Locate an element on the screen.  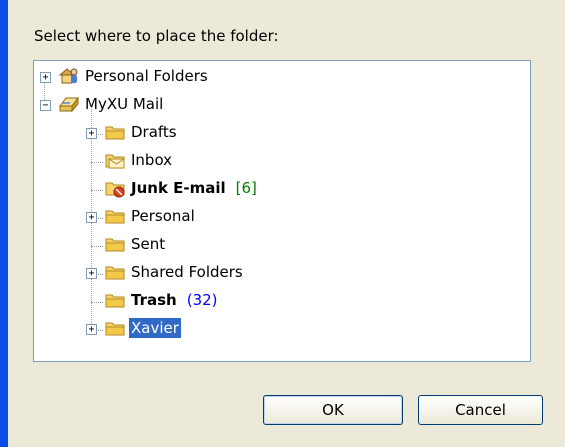
tree-item-personal: Personal is located at coordinates (150, 216).